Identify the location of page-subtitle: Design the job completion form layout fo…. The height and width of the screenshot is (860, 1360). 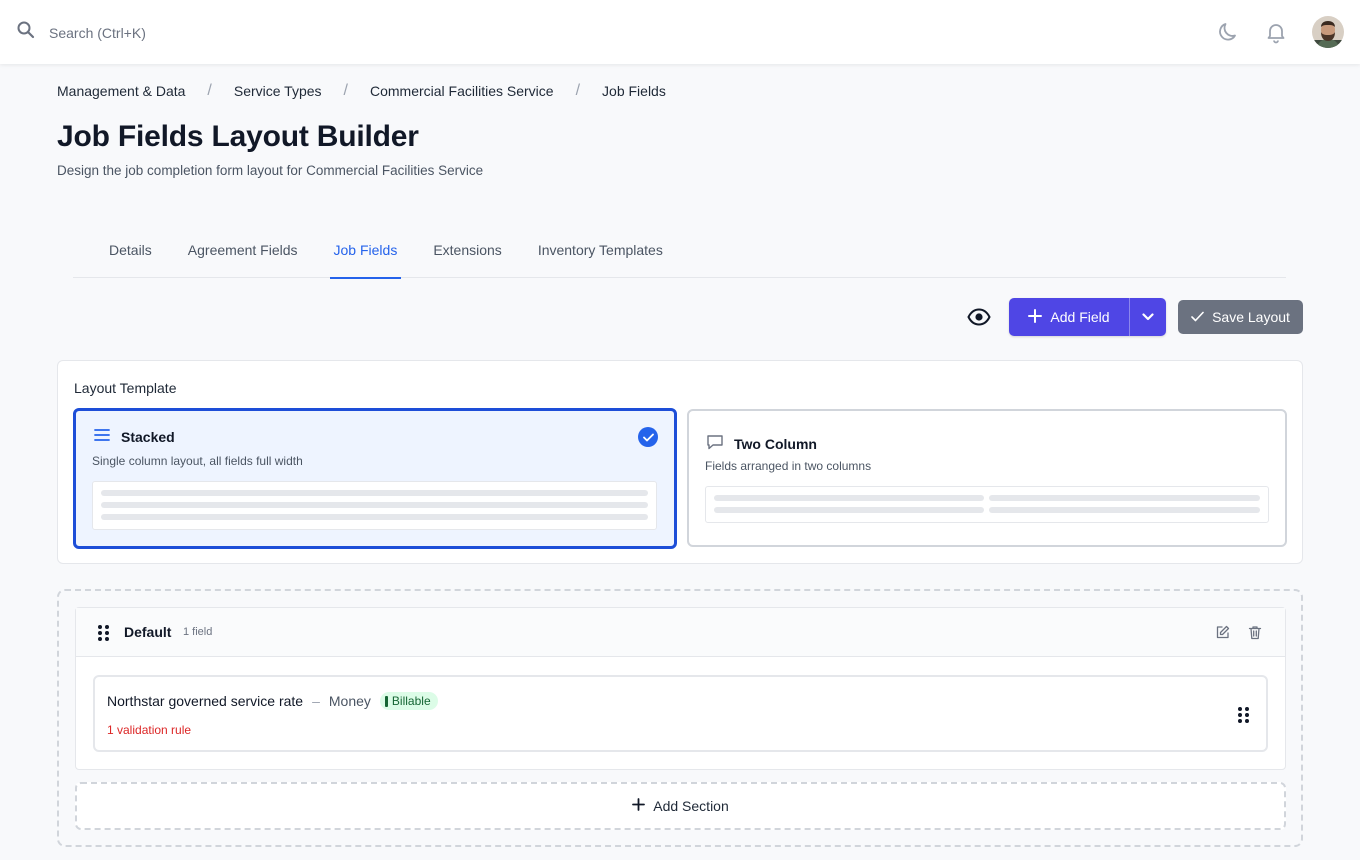
(270, 170).